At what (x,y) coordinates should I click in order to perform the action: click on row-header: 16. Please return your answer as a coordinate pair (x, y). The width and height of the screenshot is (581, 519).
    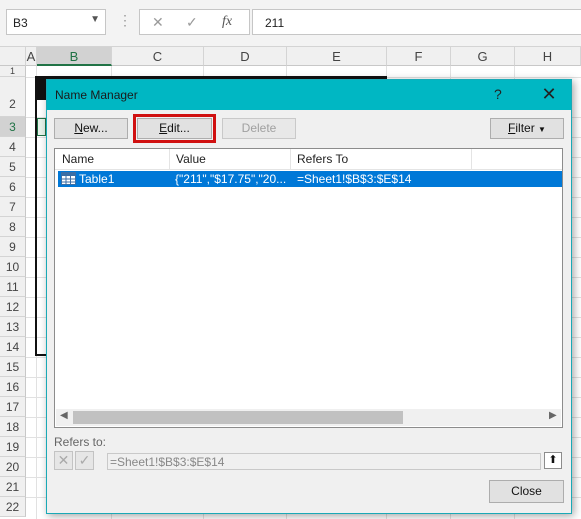
    Looking at the image, I should click on (13, 387).